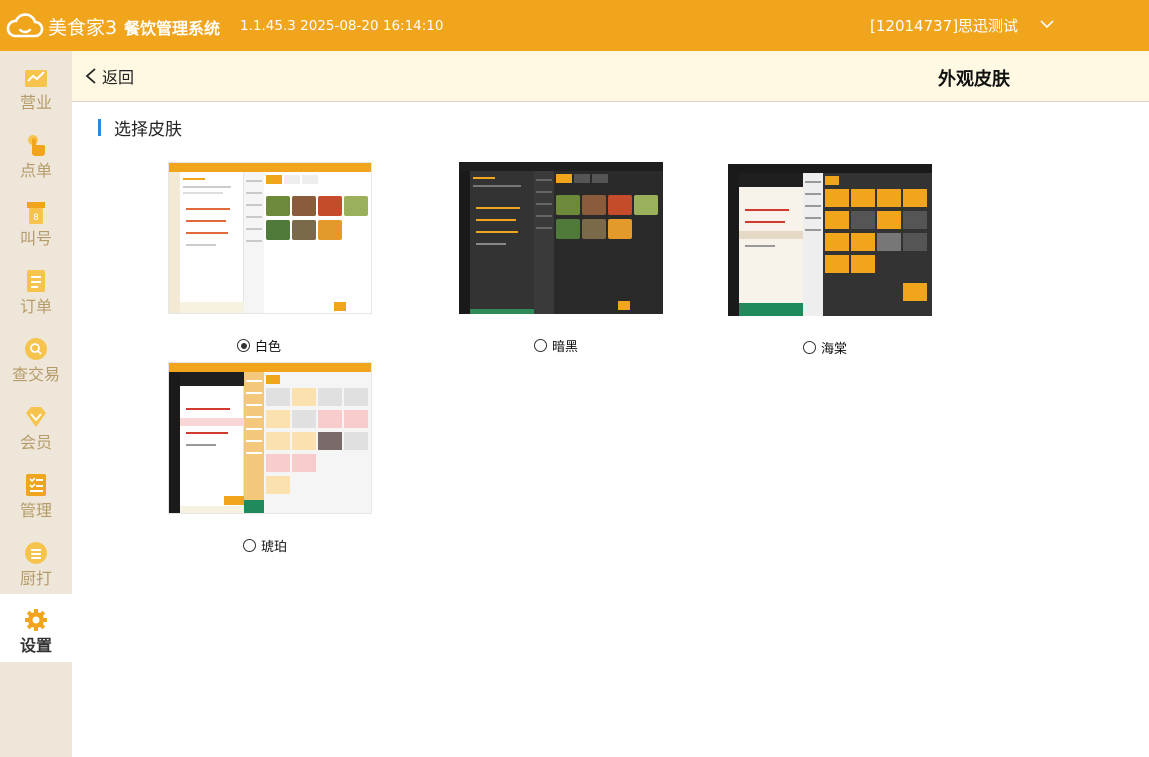 This screenshot has height=757, width=1149. What do you see at coordinates (35, 510) in the screenshot?
I see `sidebar-item-label: 管理` at bounding box center [35, 510].